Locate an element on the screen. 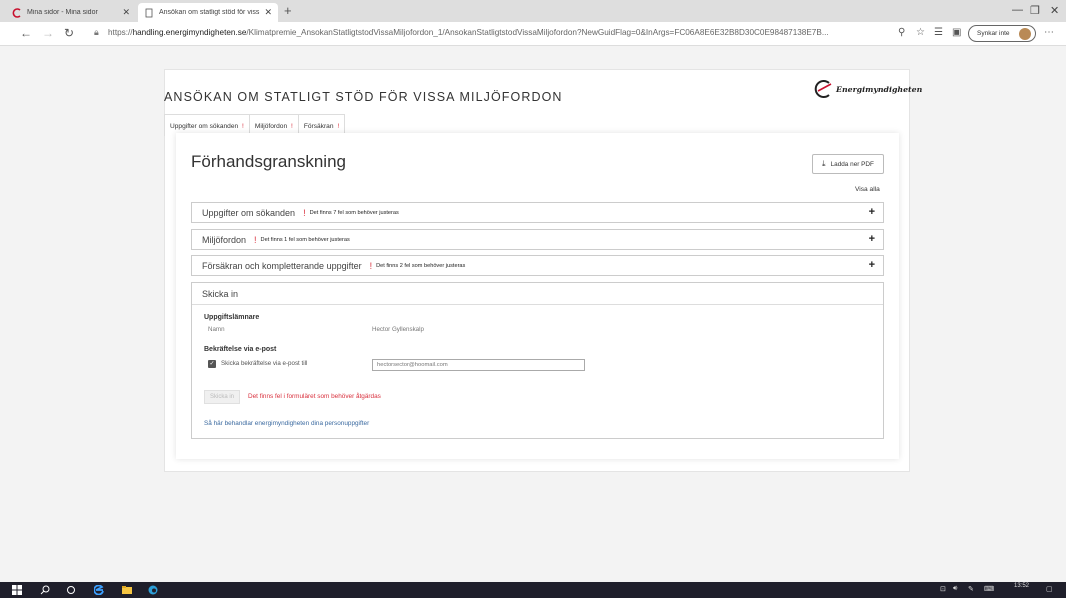 This screenshot has width=1066, height=598. sync-status-button: Synkar inte is located at coordinates (1002, 33).